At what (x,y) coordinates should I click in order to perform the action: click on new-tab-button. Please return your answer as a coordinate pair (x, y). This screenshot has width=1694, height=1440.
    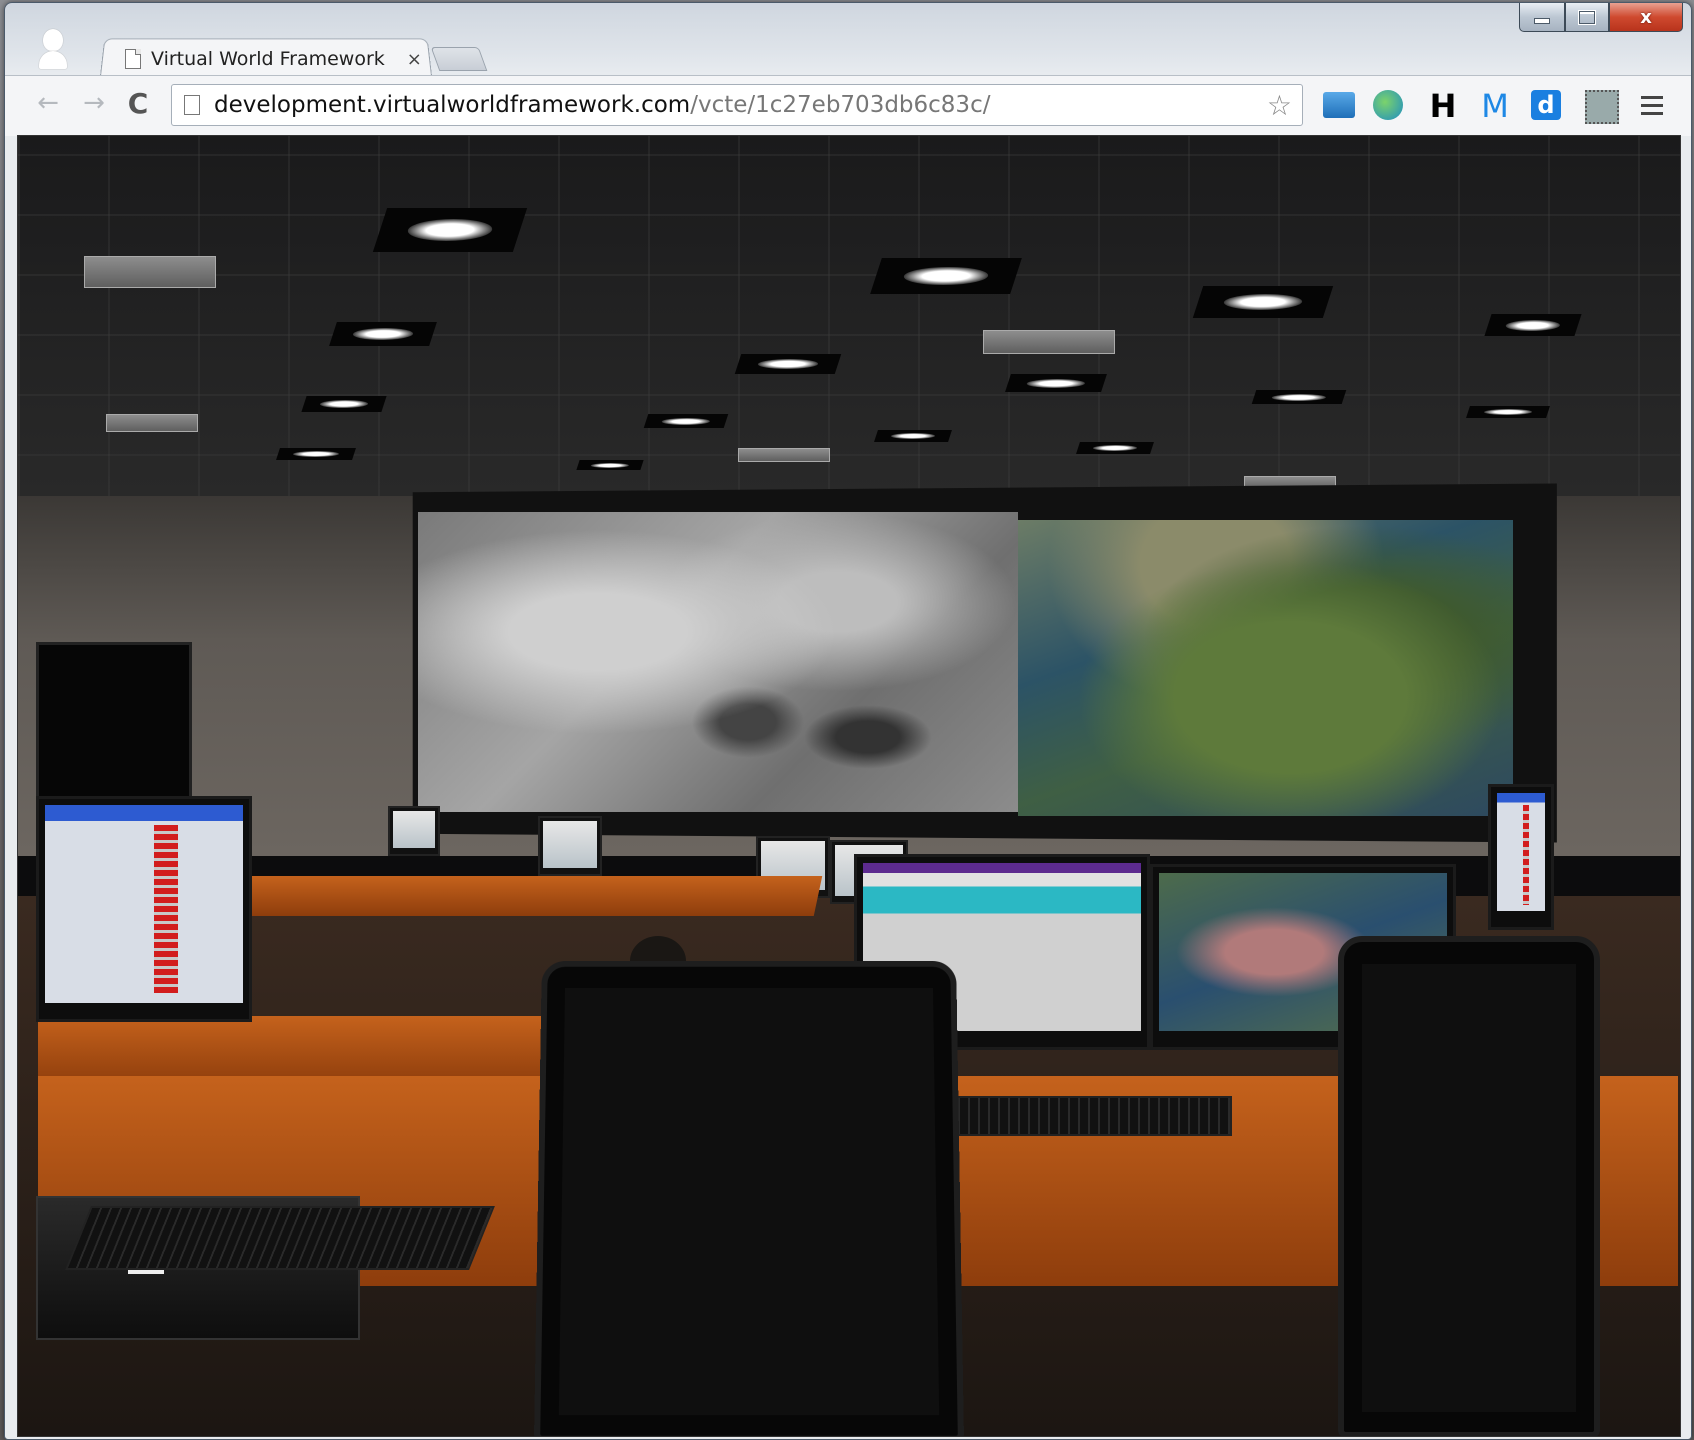
    Looking at the image, I should click on (459, 59).